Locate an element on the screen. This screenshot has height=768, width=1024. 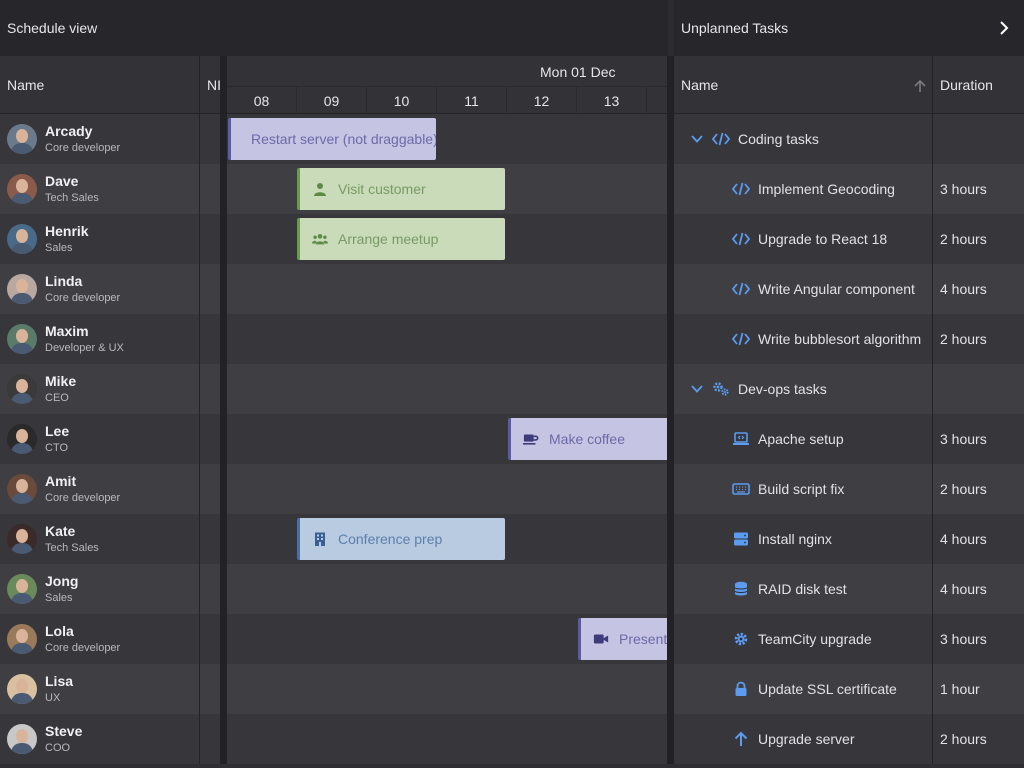
task-row: Write Angular component 4 hours is located at coordinates (849, 289).